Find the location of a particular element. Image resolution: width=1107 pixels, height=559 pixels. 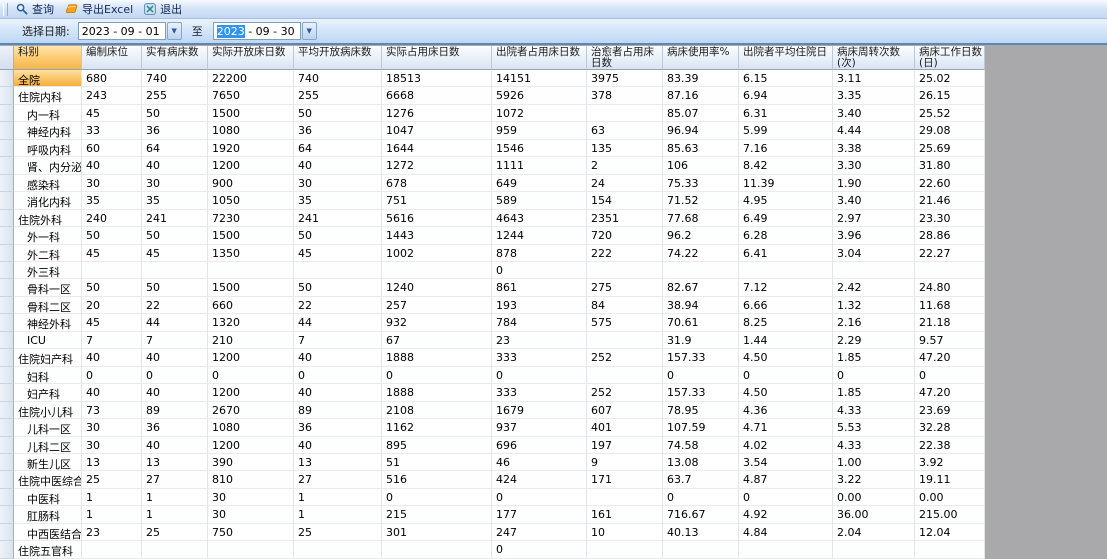

dept-cell: 儿科一区 is located at coordinates (48, 428).